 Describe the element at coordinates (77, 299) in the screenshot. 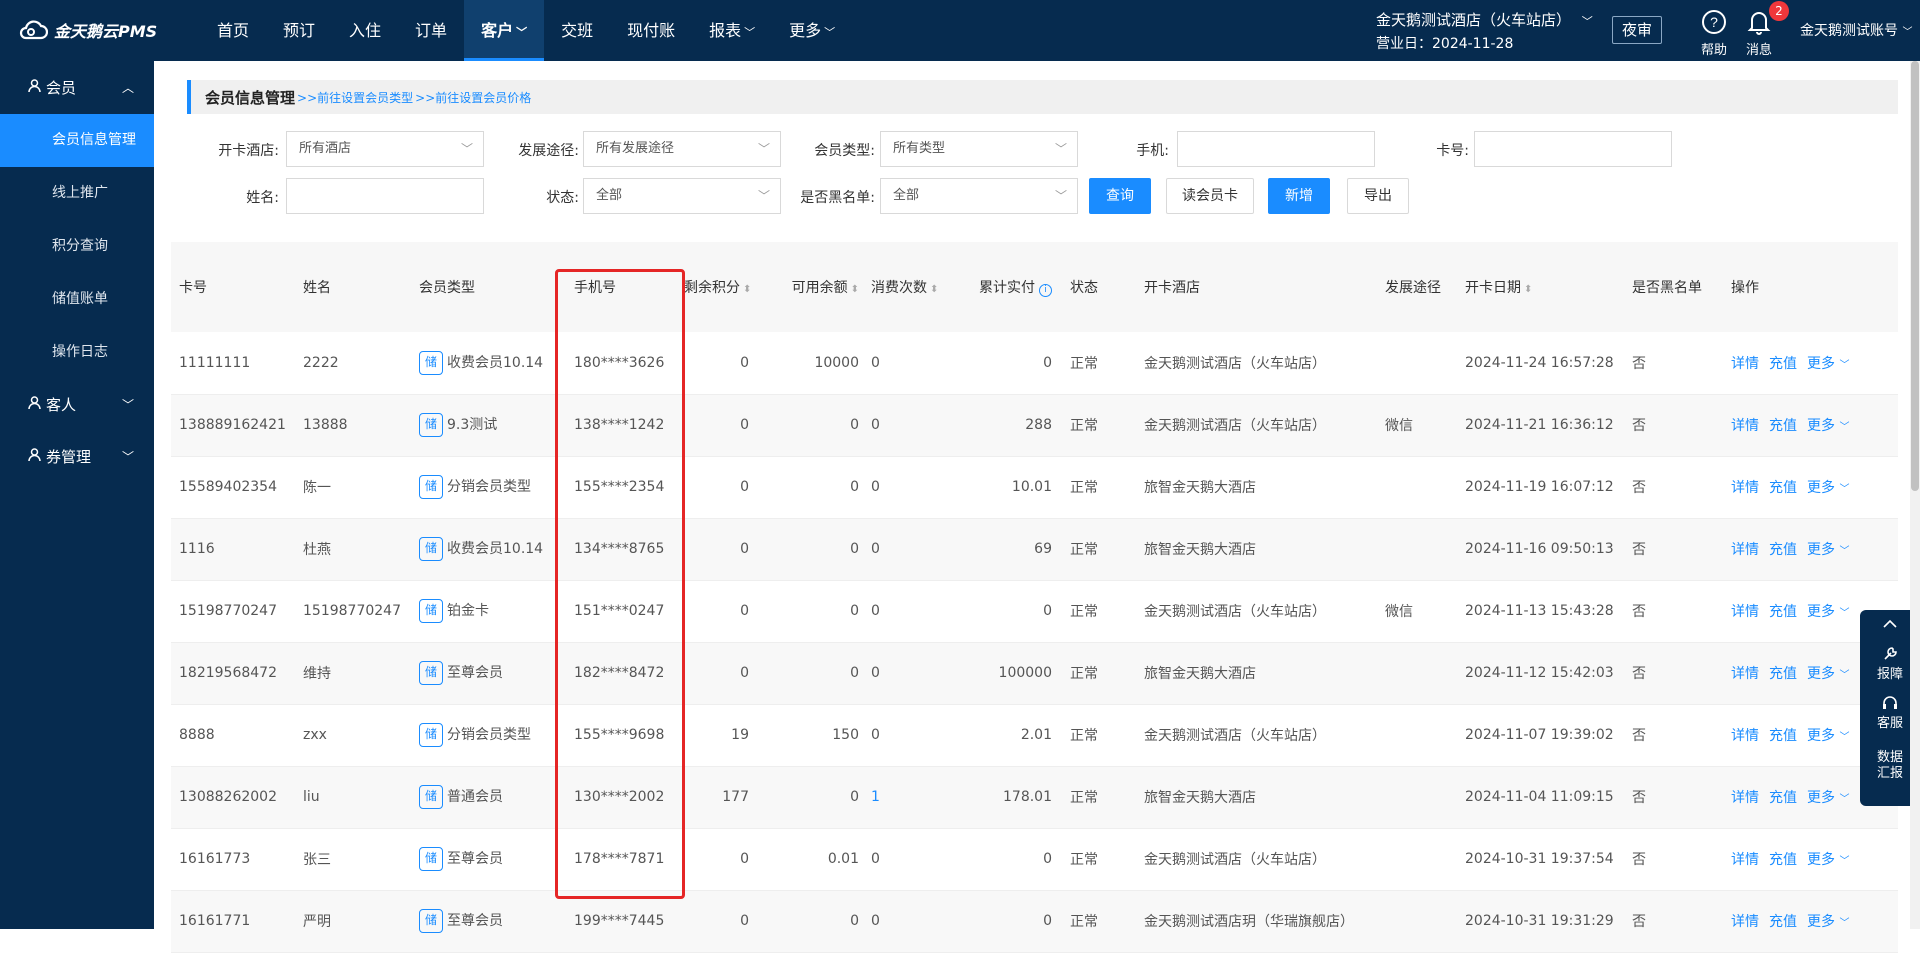

I see `sidebar-item-stored-value: 储值账单` at that location.